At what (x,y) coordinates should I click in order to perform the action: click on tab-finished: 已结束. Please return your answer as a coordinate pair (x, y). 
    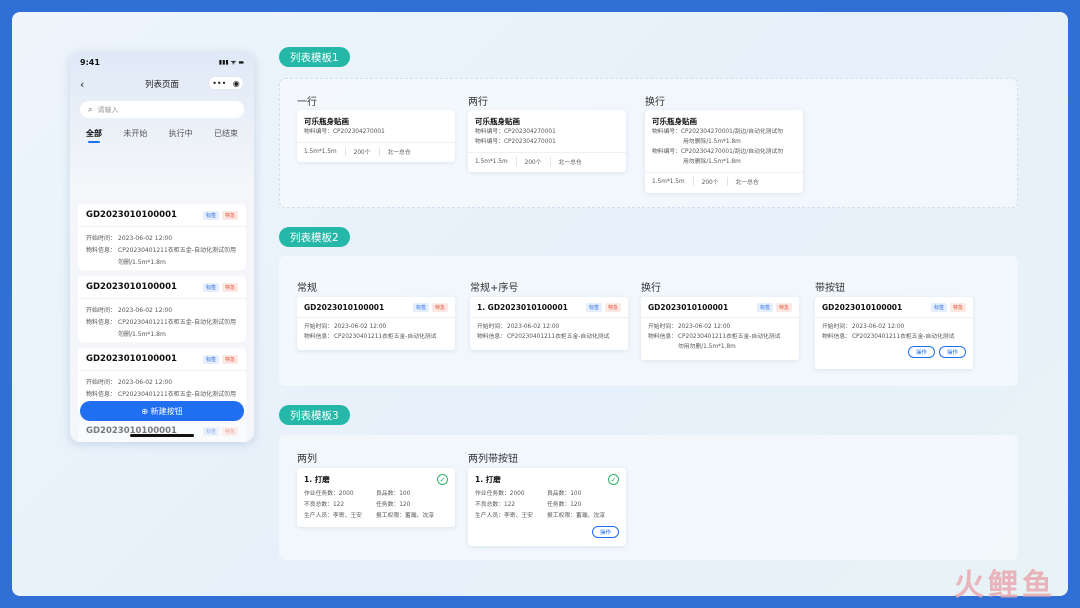
    Looking at the image, I should click on (226, 133).